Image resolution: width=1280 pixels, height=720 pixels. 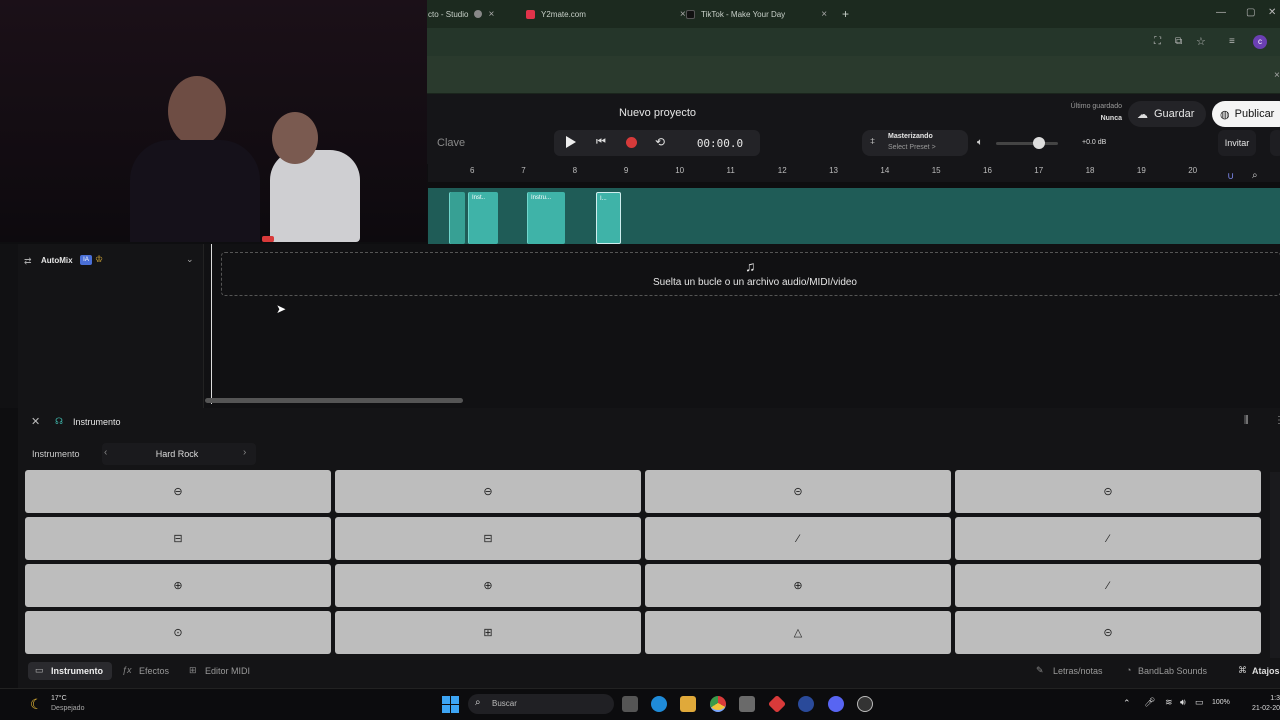 I want to click on close-window-icon: ✕, so click(x=1272, y=12).